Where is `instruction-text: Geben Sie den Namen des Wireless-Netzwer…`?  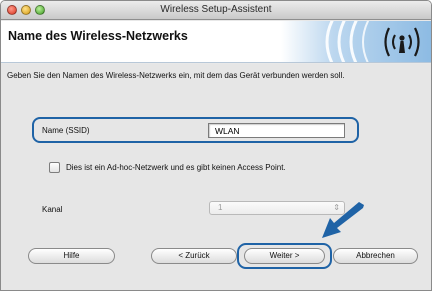
instruction-text: Geben Sie den Namen des Wireless-Netzwer… is located at coordinates (176, 75).